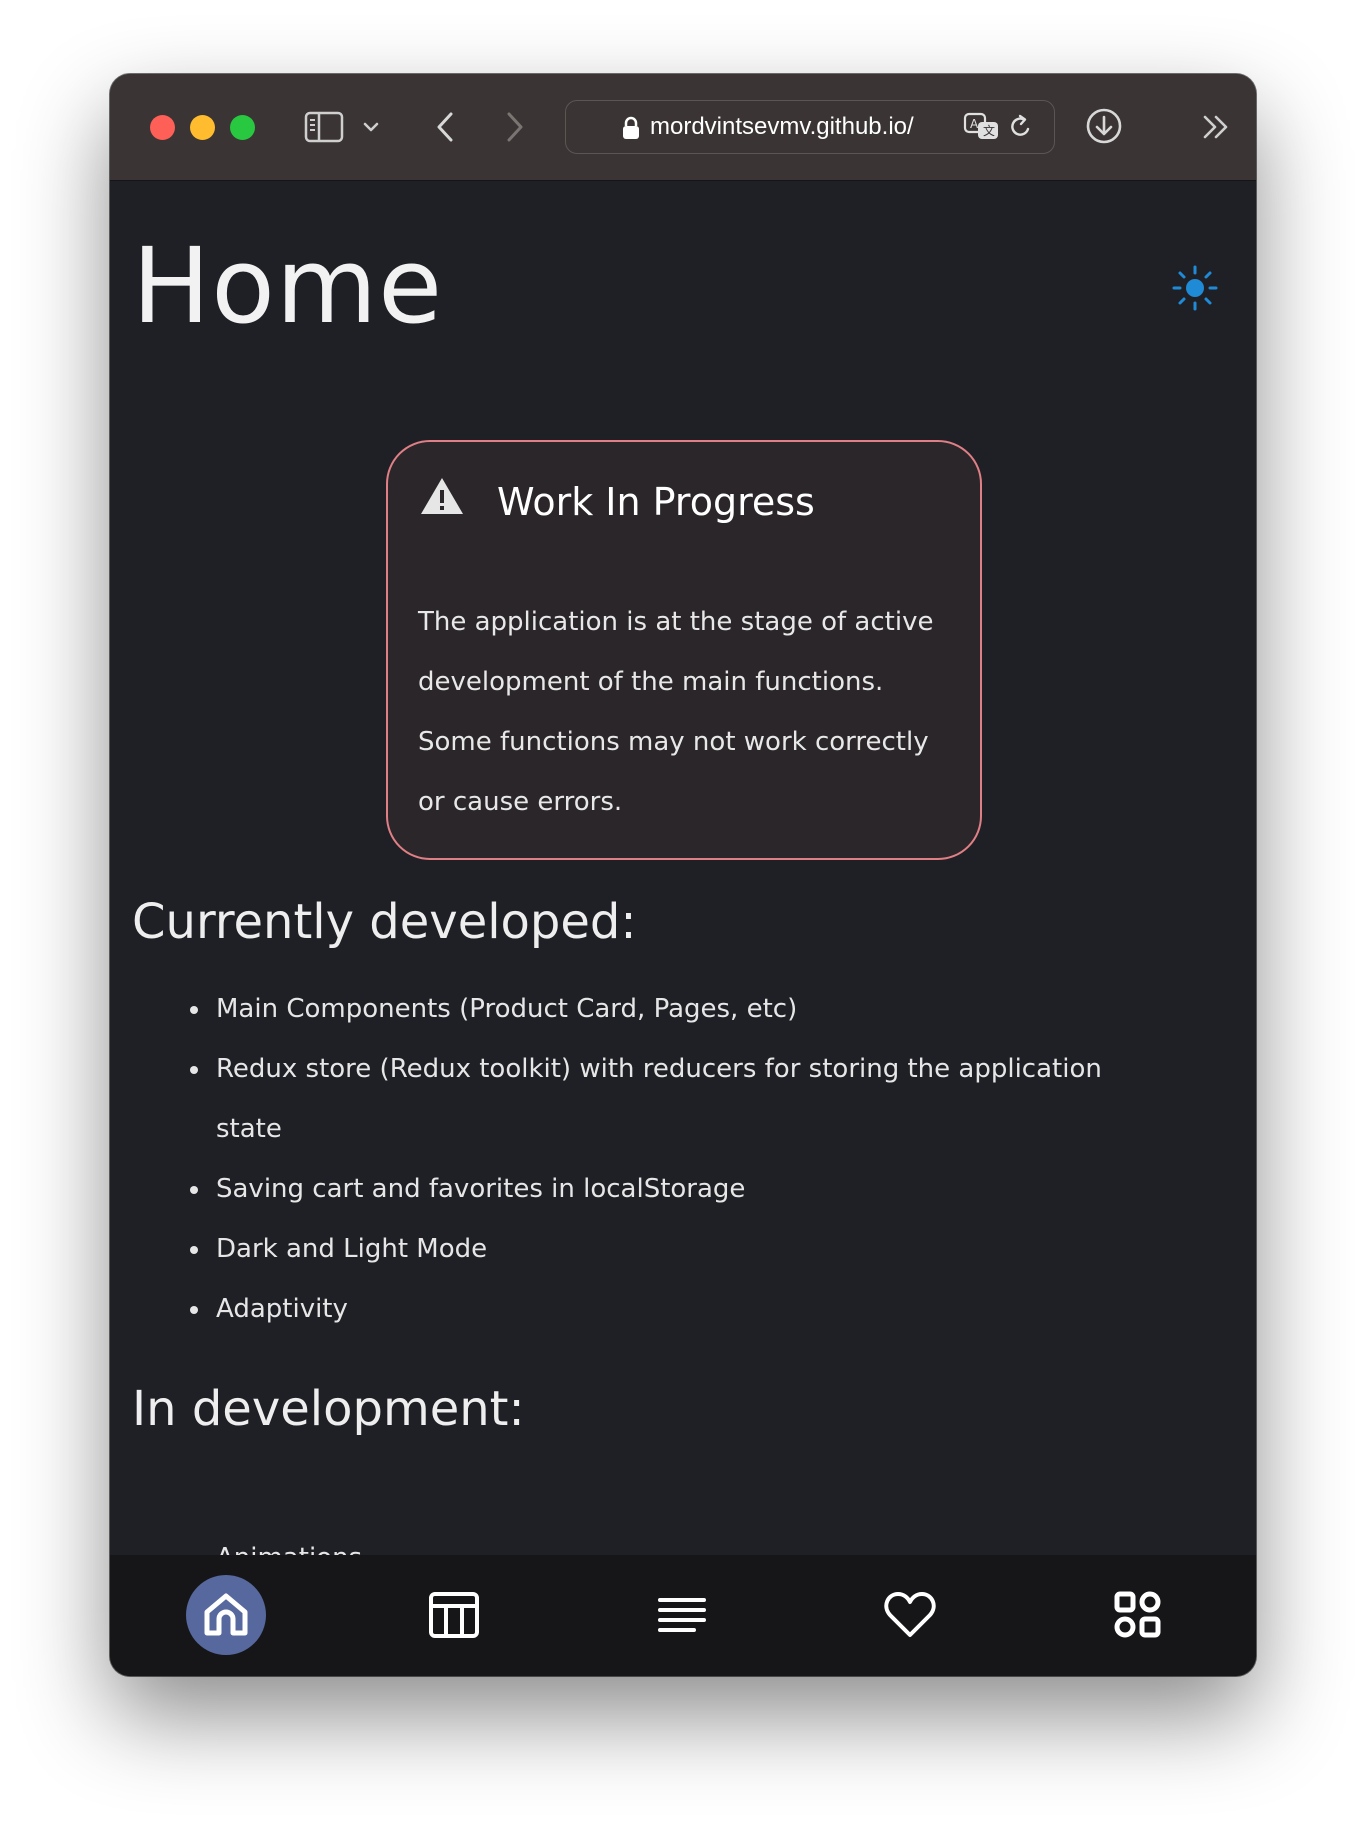  I want to click on download-icon, so click(1104, 126).